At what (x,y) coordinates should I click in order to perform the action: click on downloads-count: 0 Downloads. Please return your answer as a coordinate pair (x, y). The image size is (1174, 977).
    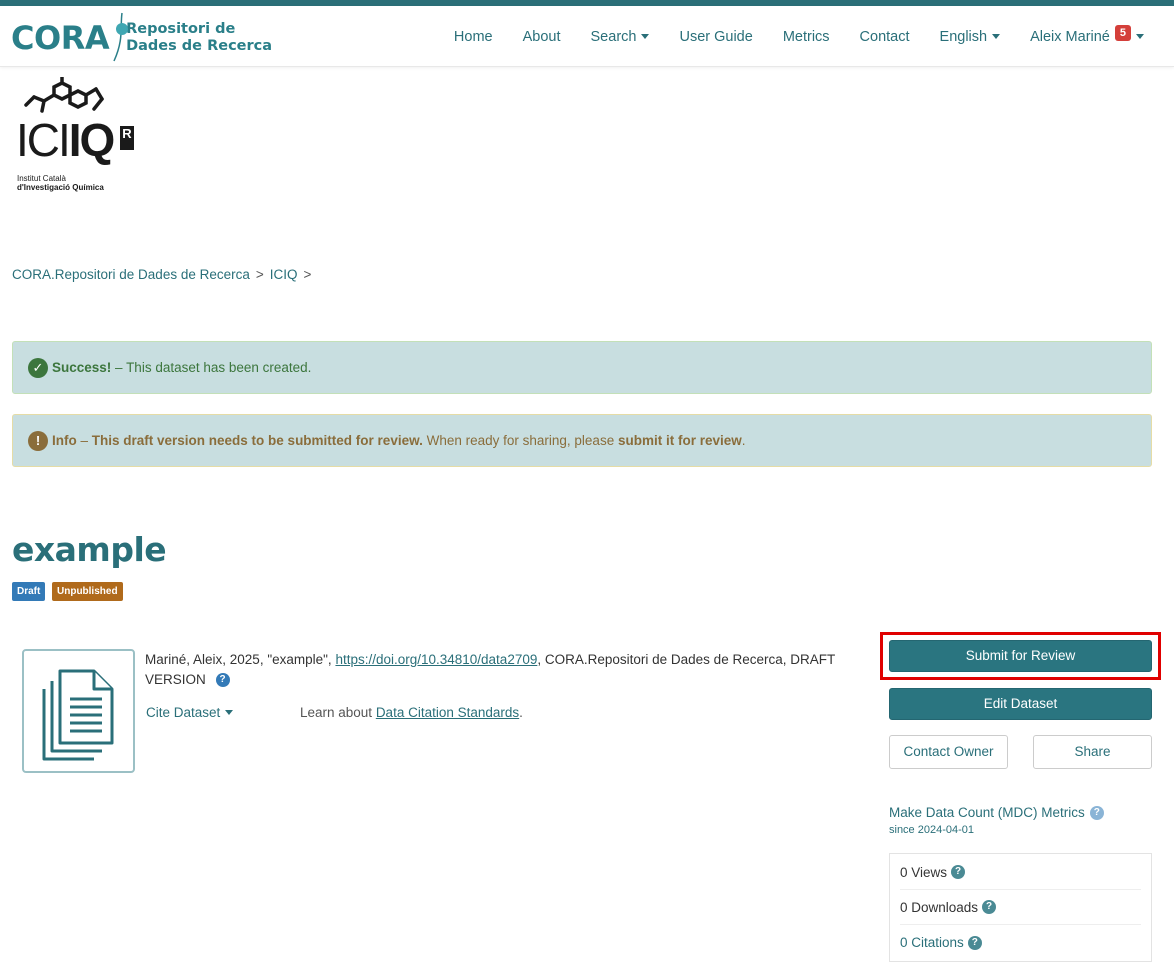
    Looking at the image, I should click on (939, 907).